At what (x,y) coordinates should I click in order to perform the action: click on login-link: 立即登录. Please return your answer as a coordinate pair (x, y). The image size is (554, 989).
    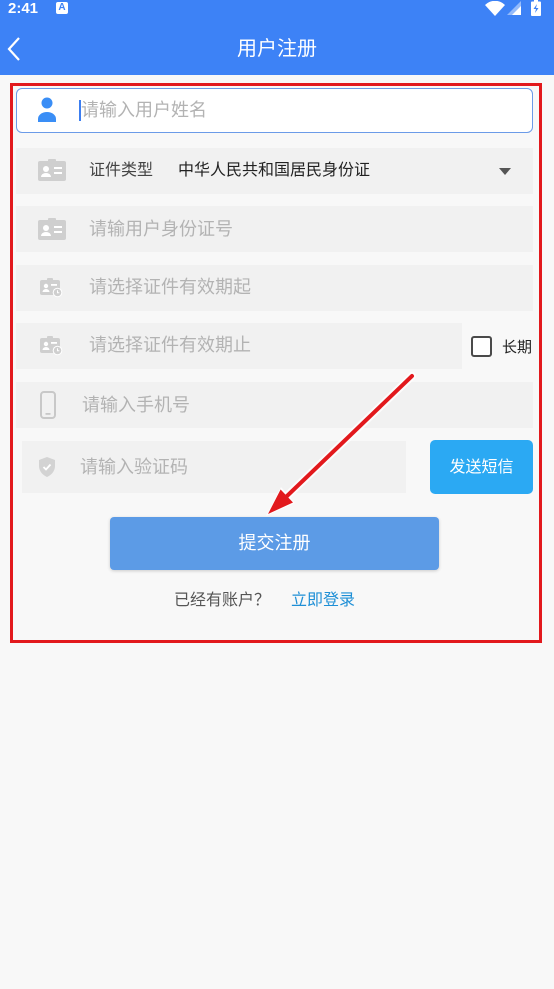
    Looking at the image, I should click on (323, 600).